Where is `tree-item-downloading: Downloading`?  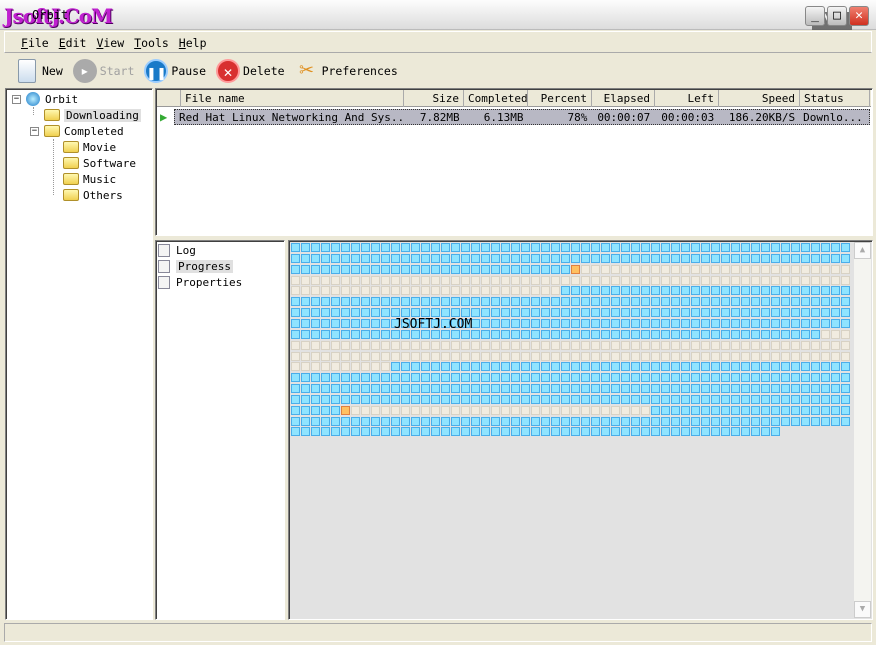 tree-item-downloading: Downloading is located at coordinates (92, 115).